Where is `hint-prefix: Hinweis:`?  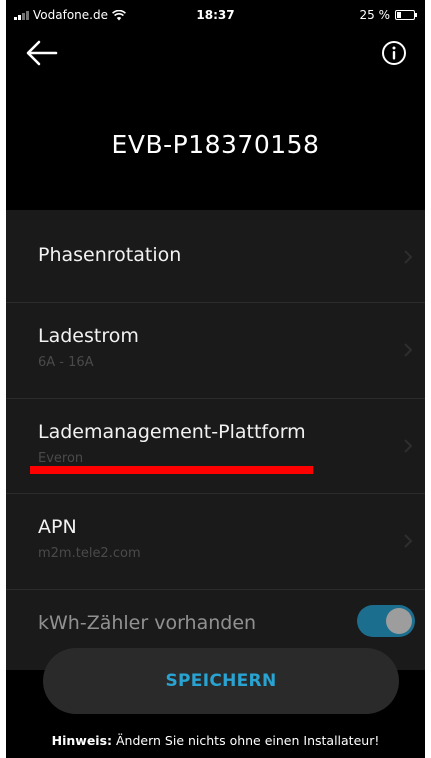 hint-prefix: Hinweis: is located at coordinates (82, 740).